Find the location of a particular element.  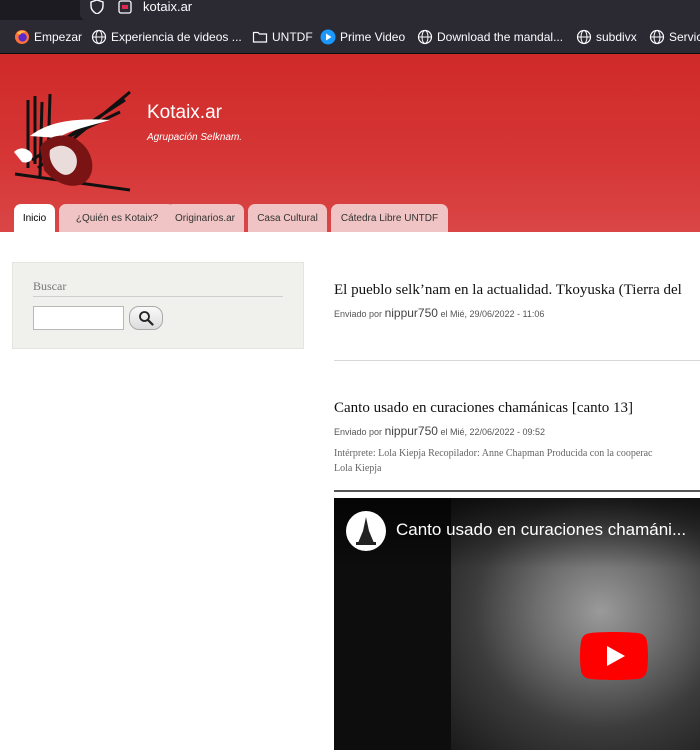

body-line: Lola Kiepja is located at coordinates (358, 468).